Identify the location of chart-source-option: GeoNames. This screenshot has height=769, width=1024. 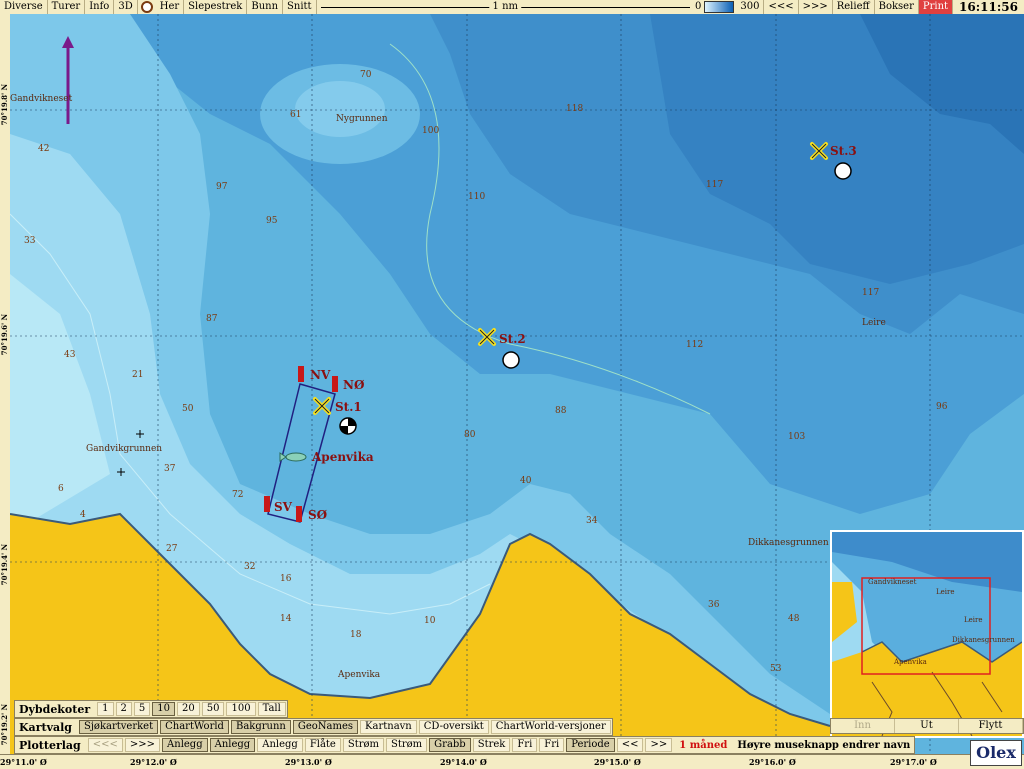
(325, 727).